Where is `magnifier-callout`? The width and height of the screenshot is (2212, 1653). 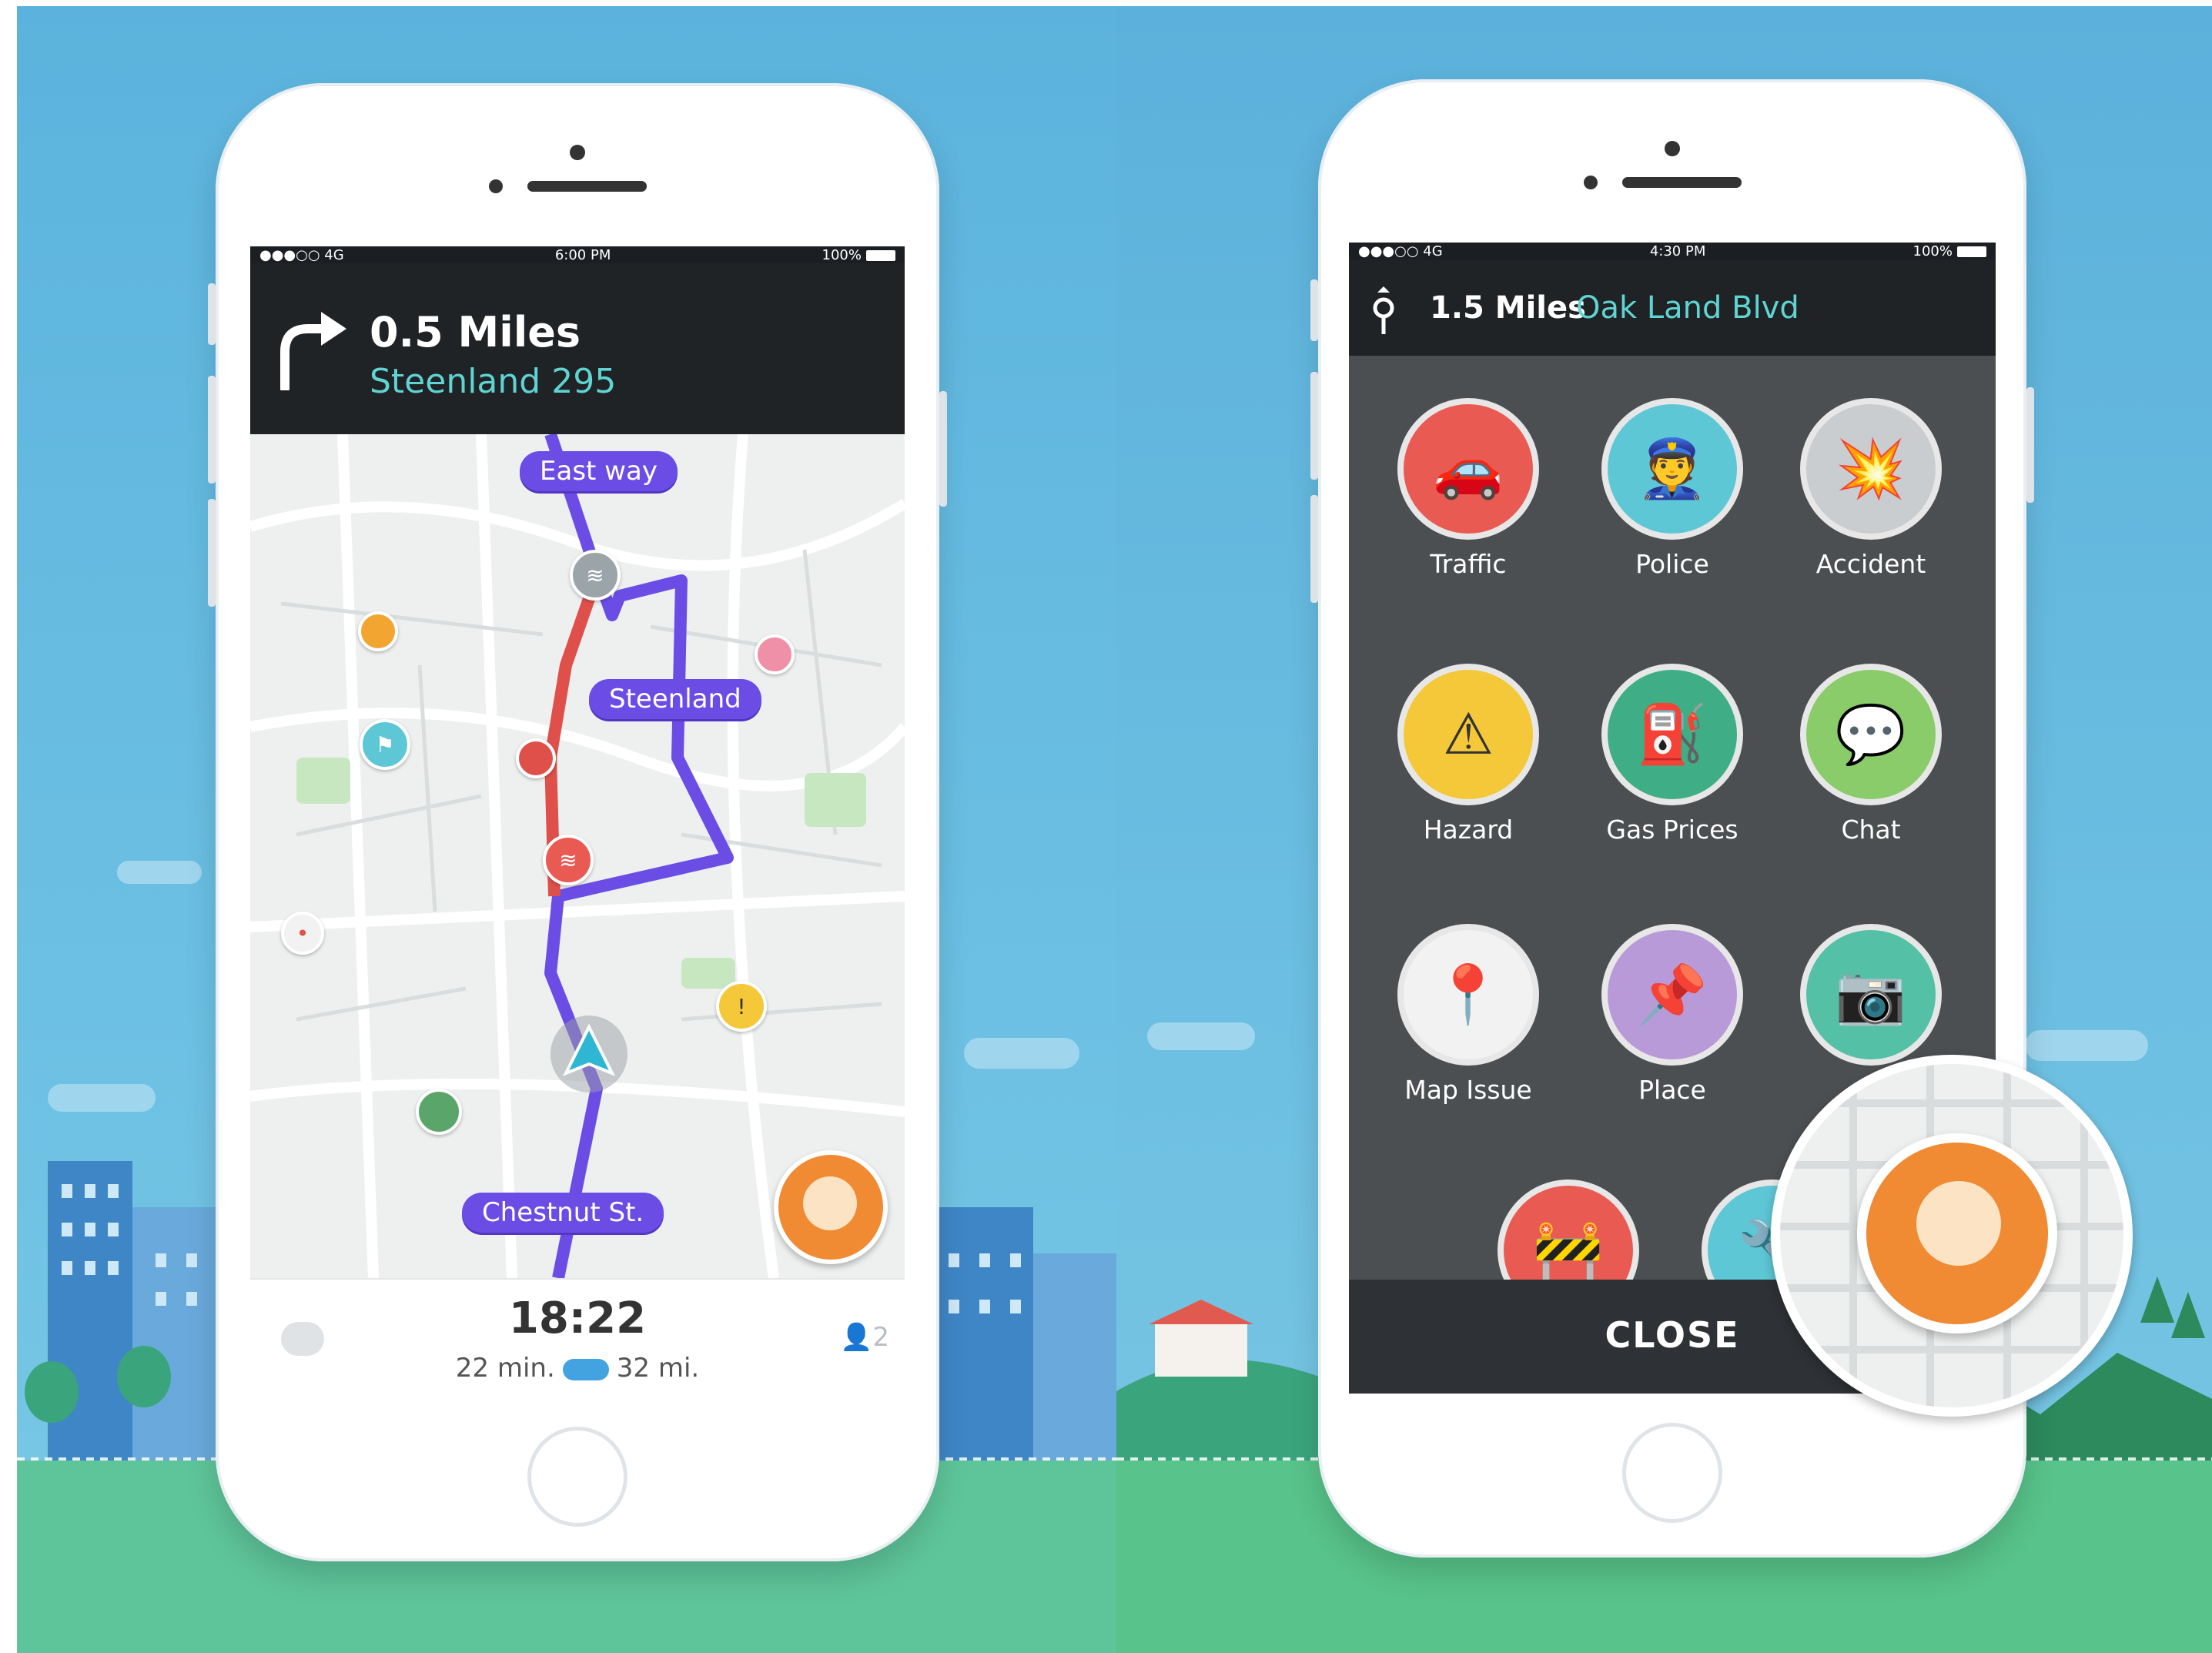 magnifier-callout is located at coordinates (1952, 1236).